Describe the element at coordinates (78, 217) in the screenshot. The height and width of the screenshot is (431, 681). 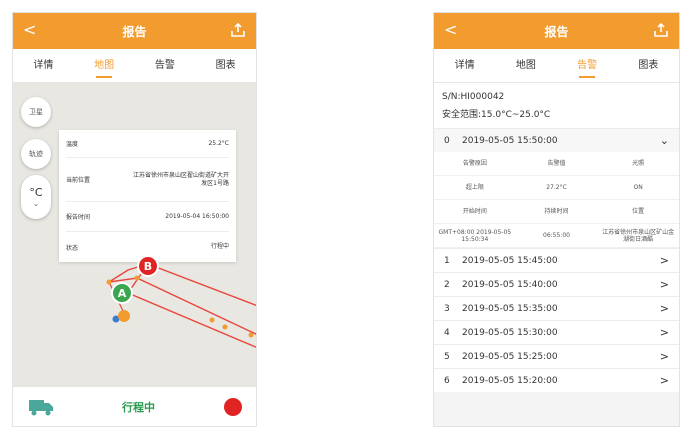
I see `info-label: 报告时间` at that location.